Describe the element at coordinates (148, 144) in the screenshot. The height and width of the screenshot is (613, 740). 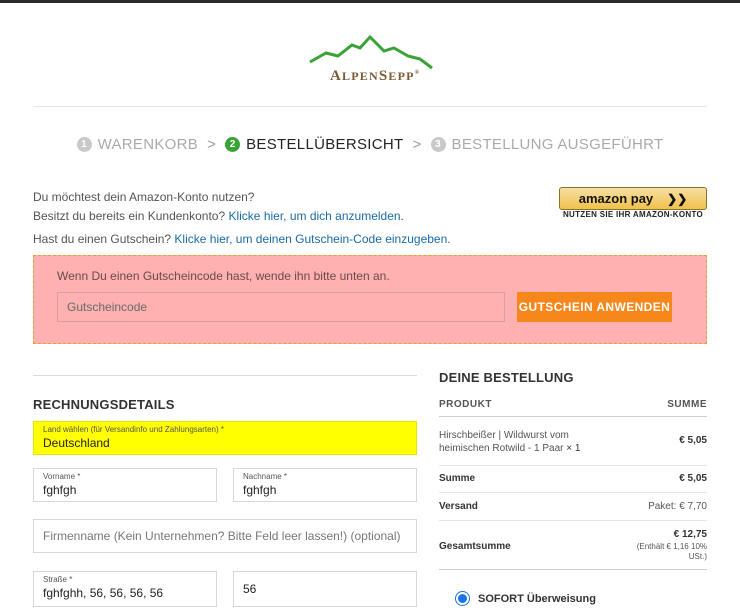
I see `step-label: WARENKORB` at that location.